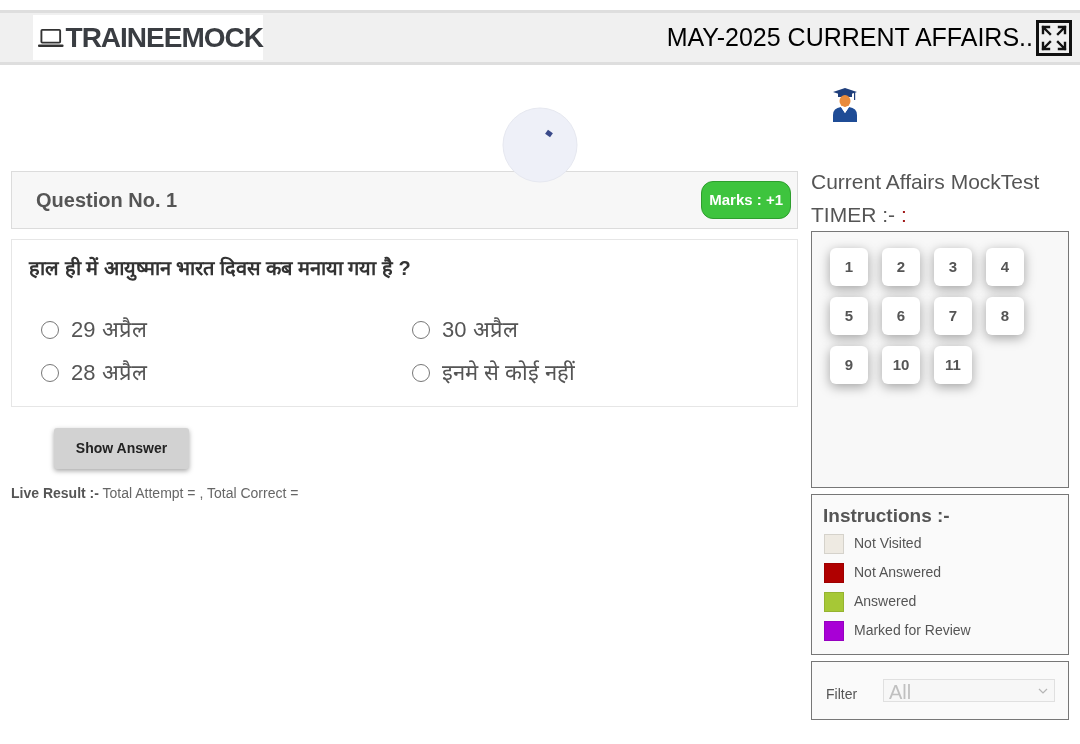 This screenshot has width=1080, height=744. I want to click on question-number-button: 7, so click(953, 316).